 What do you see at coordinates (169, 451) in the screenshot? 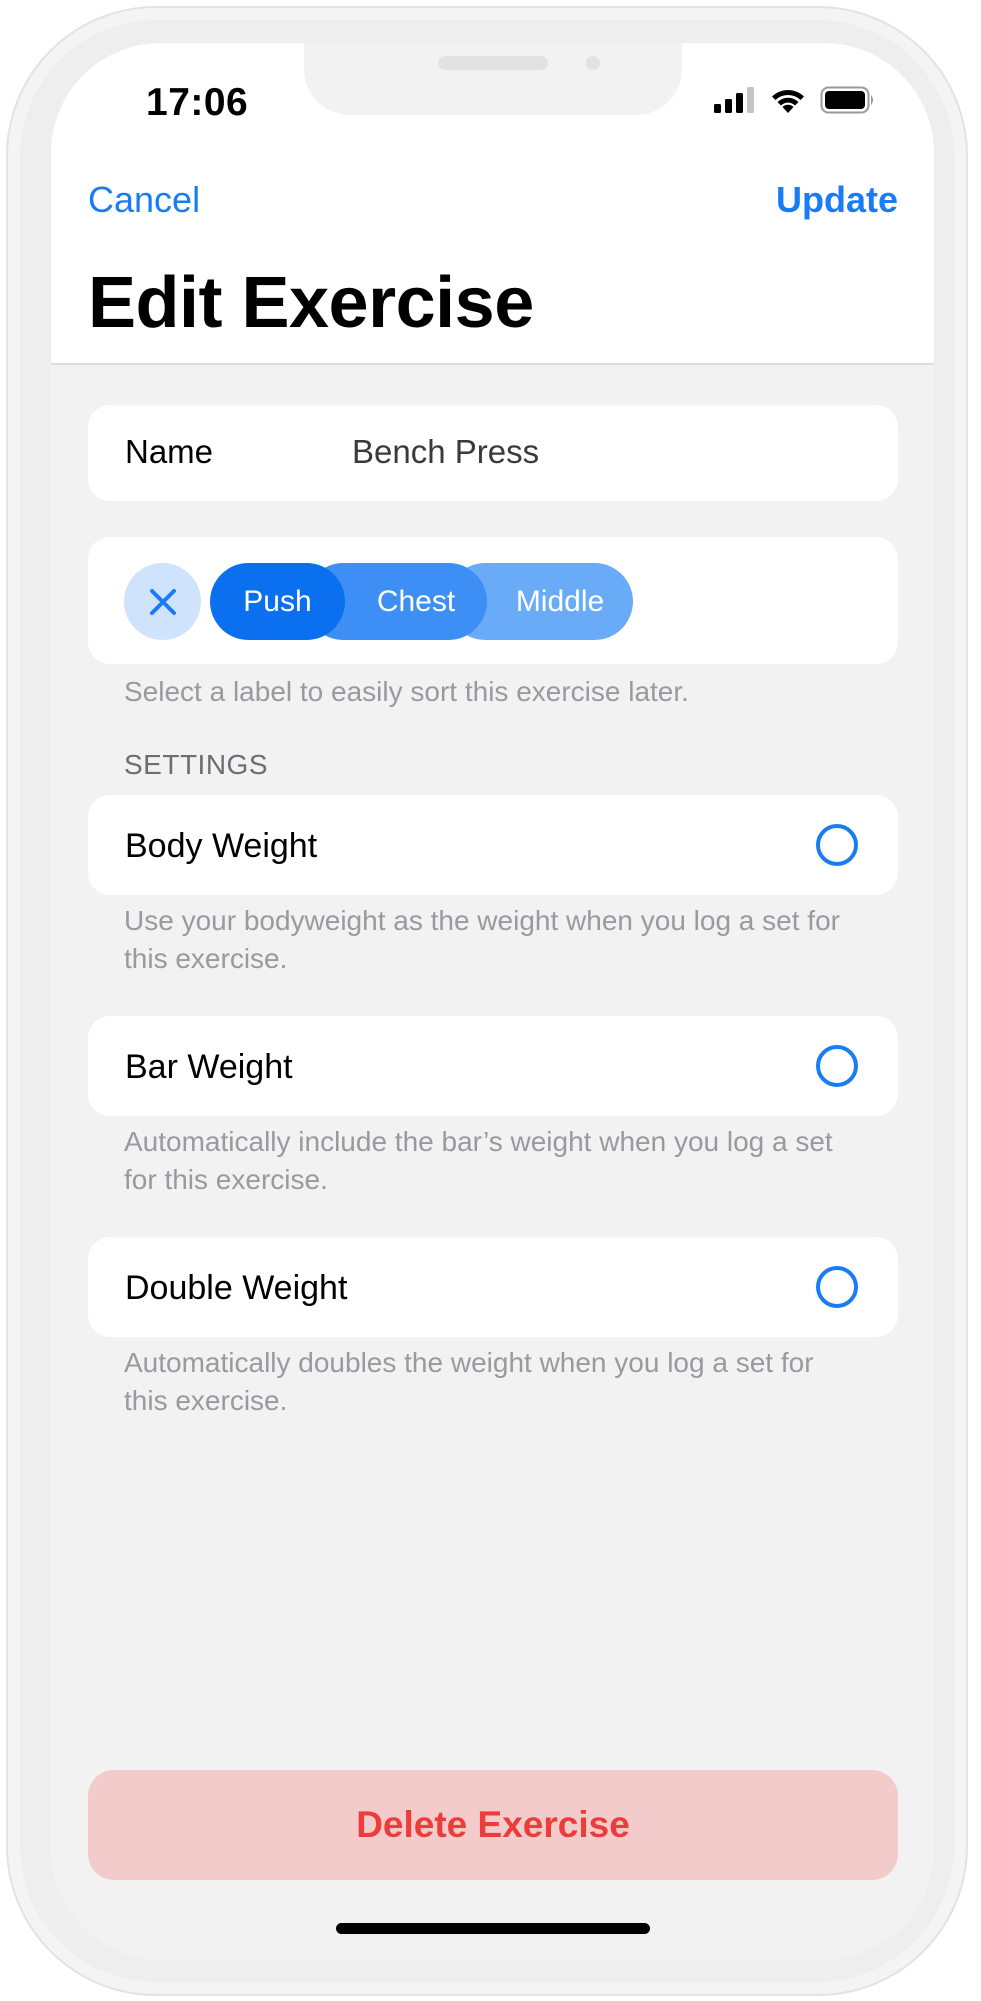
I see `name-label: Name` at bounding box center [169, 451].